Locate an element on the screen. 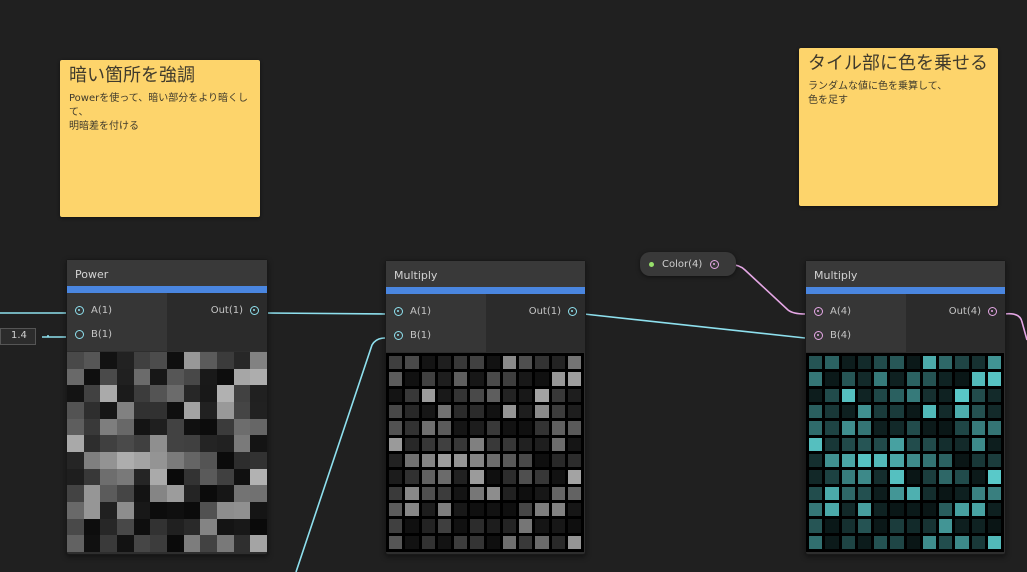  color-property-node: Color(4) is located at coordinates (688, 264).